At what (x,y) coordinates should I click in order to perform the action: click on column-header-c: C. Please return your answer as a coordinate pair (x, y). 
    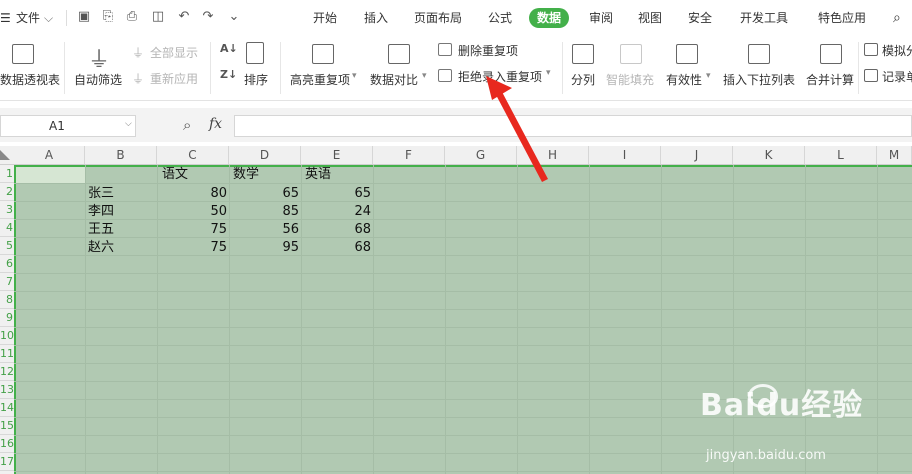
    Looking at the image, I should click on (193, 155).